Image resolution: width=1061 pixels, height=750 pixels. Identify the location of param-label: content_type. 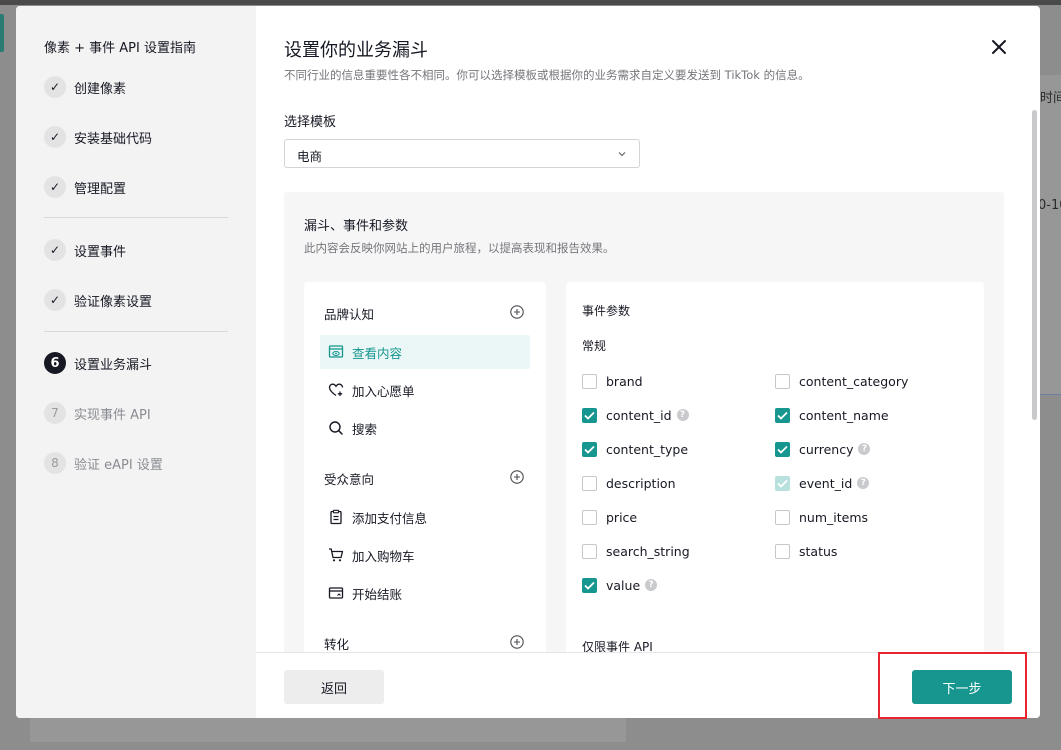
(647, 449).